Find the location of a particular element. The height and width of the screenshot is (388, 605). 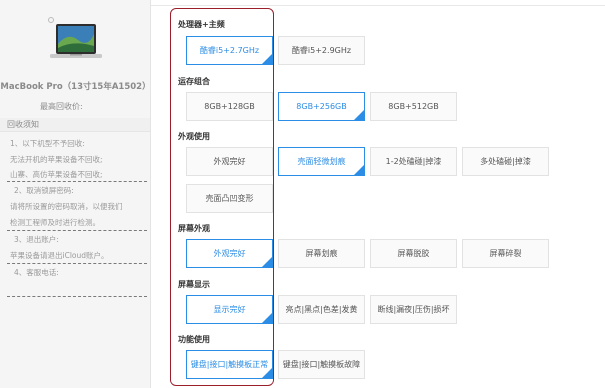

option-label: 酷睿i5+2.9GHz is located at coordinates (321, 50).